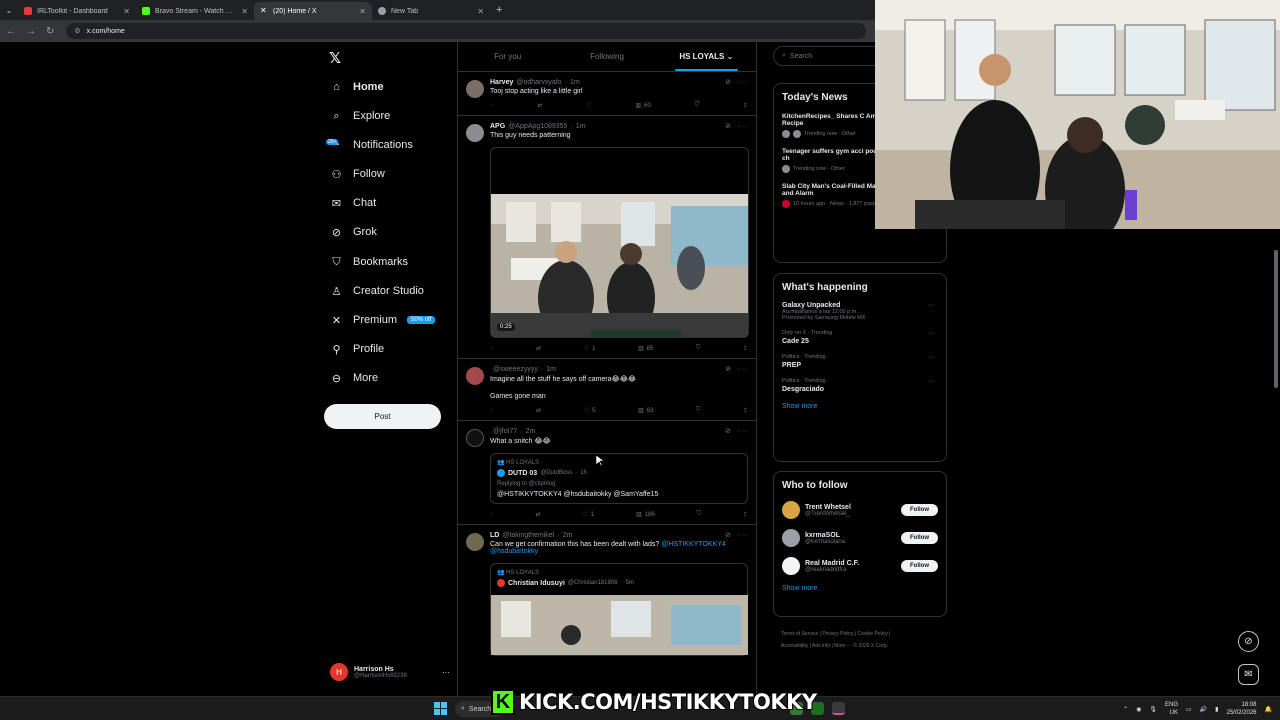 This screenshot has width=1280, height=720. I want to click on search-input: ⌕ Search, so click(828, 56).